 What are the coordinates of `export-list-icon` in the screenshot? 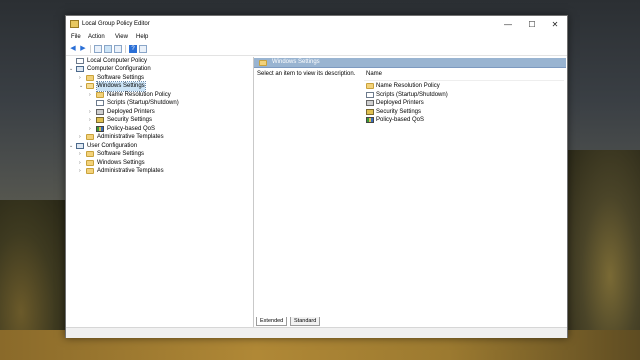 It's located at (118, 49).